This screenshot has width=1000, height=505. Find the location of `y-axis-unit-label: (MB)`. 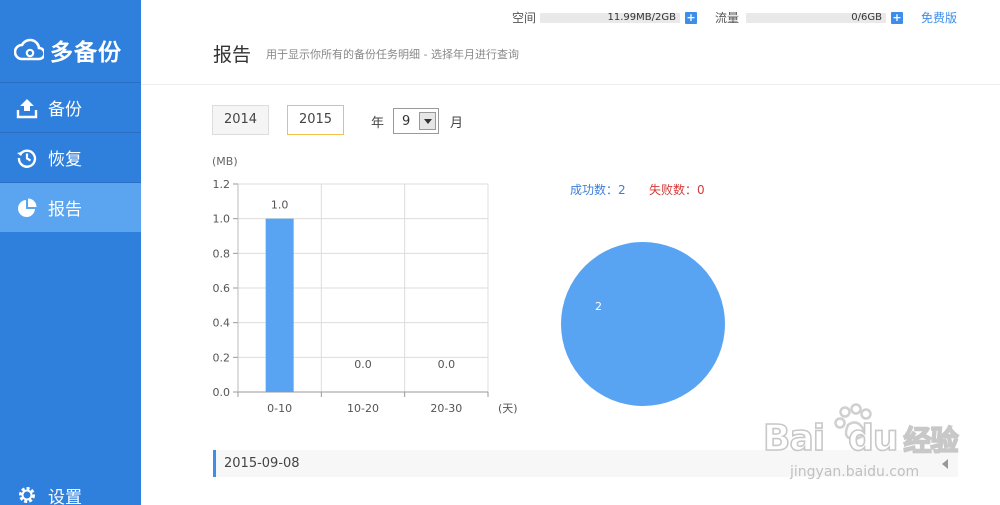

y-axis-unit-label: (MB) is located at coordinates (225, 161).